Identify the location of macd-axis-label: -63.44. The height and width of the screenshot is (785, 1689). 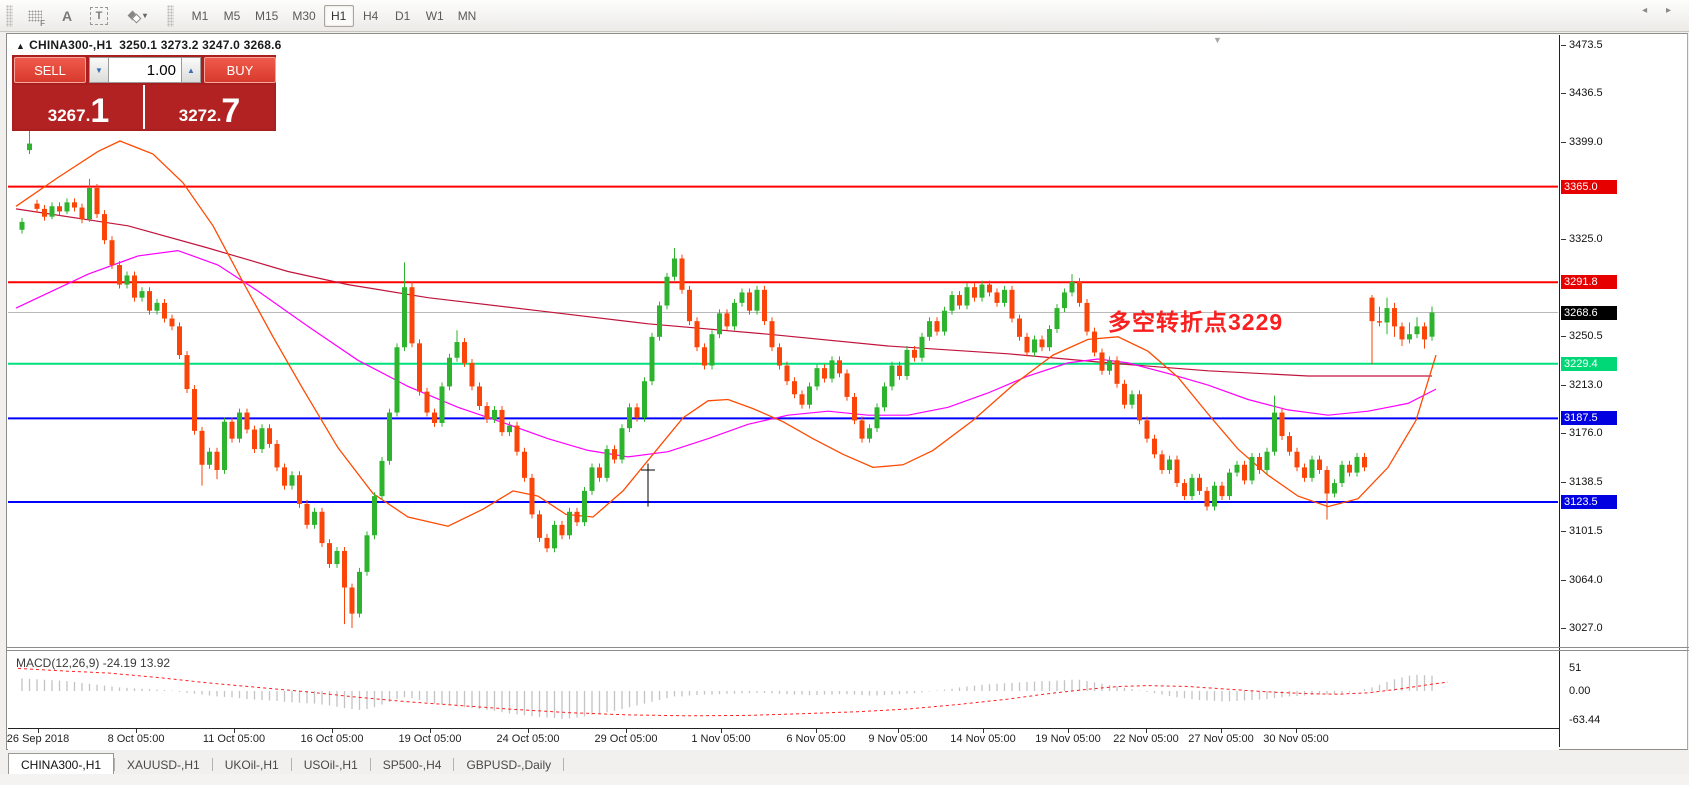
(1585, 719).